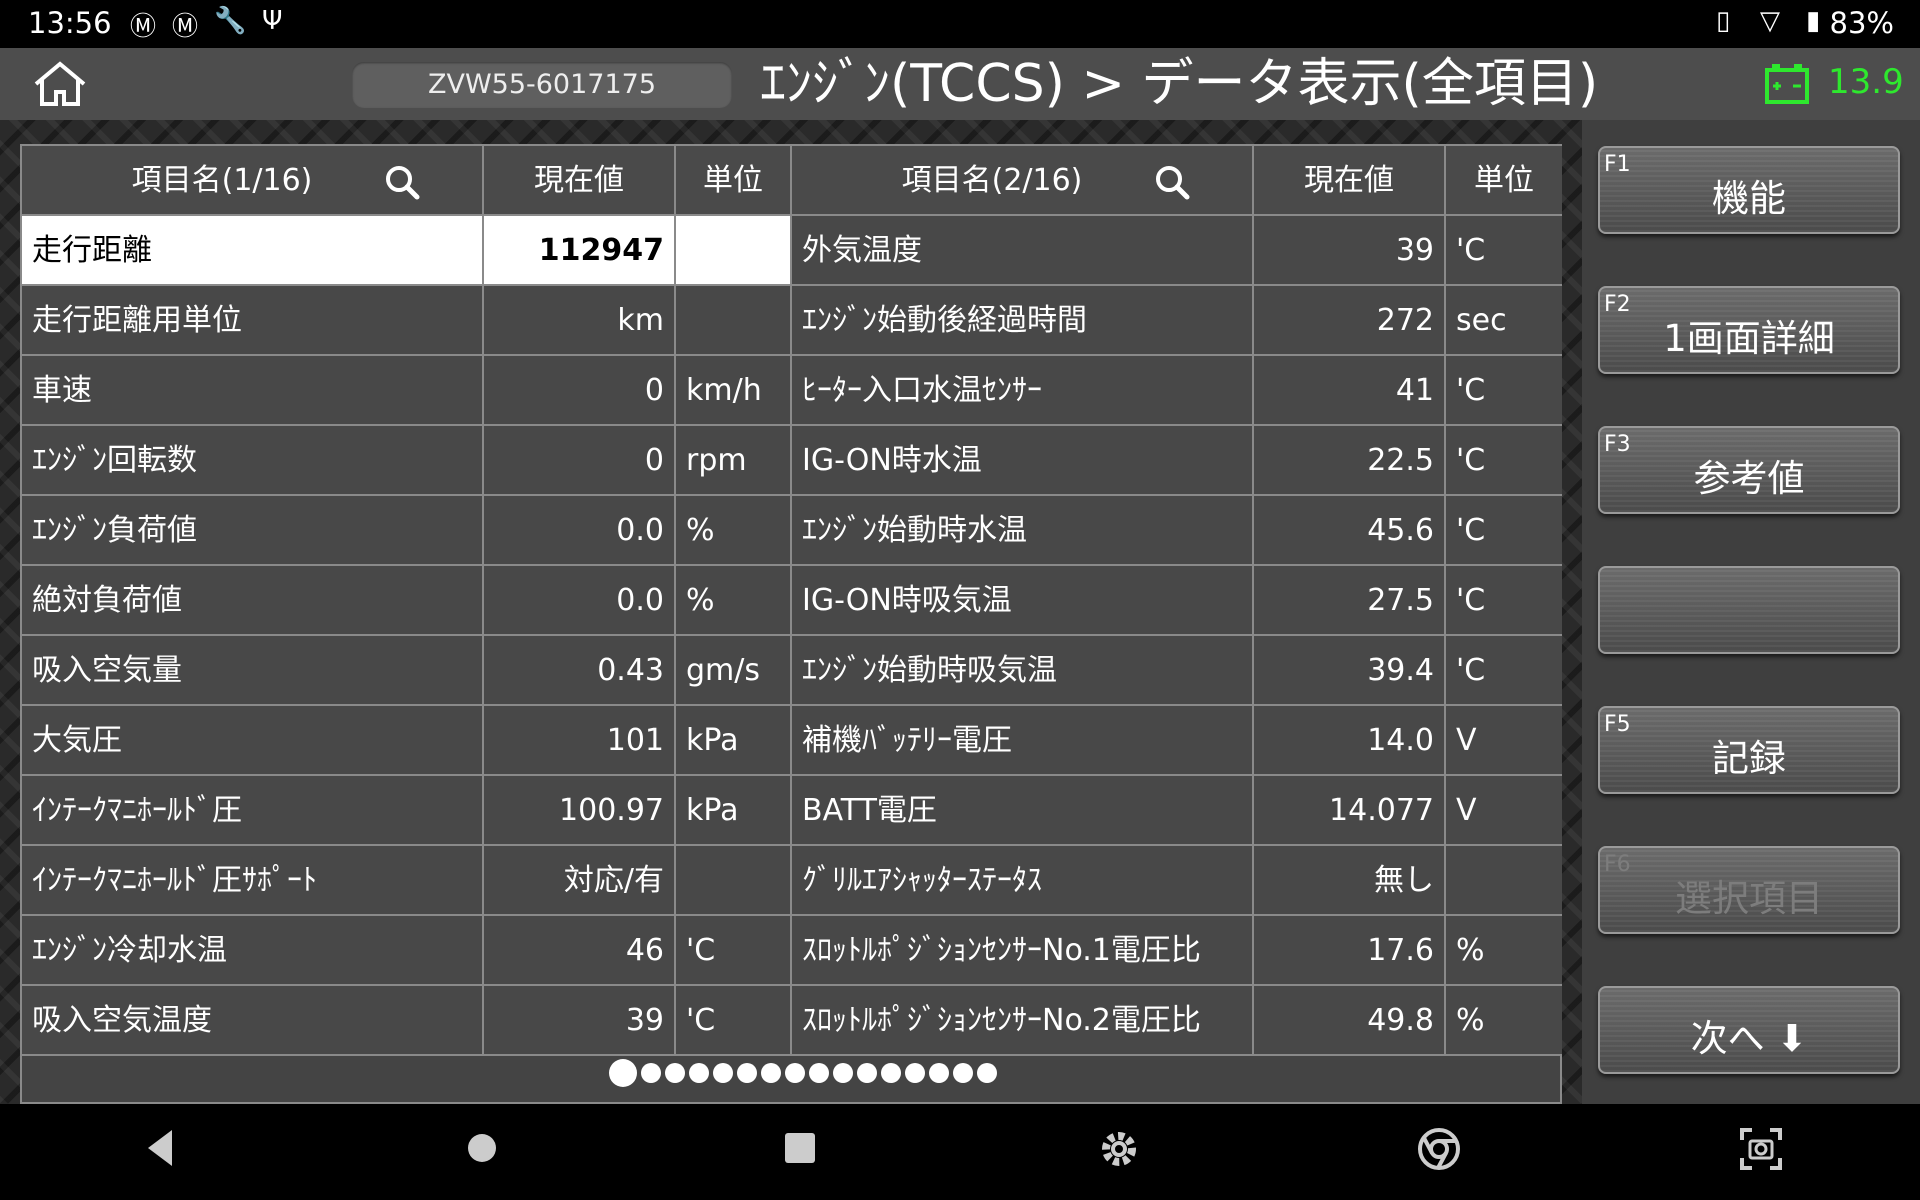 The width and height of the screenshot is (1920, 1200). I want to click on right-item-value: 22.5, so click(1350, 461).